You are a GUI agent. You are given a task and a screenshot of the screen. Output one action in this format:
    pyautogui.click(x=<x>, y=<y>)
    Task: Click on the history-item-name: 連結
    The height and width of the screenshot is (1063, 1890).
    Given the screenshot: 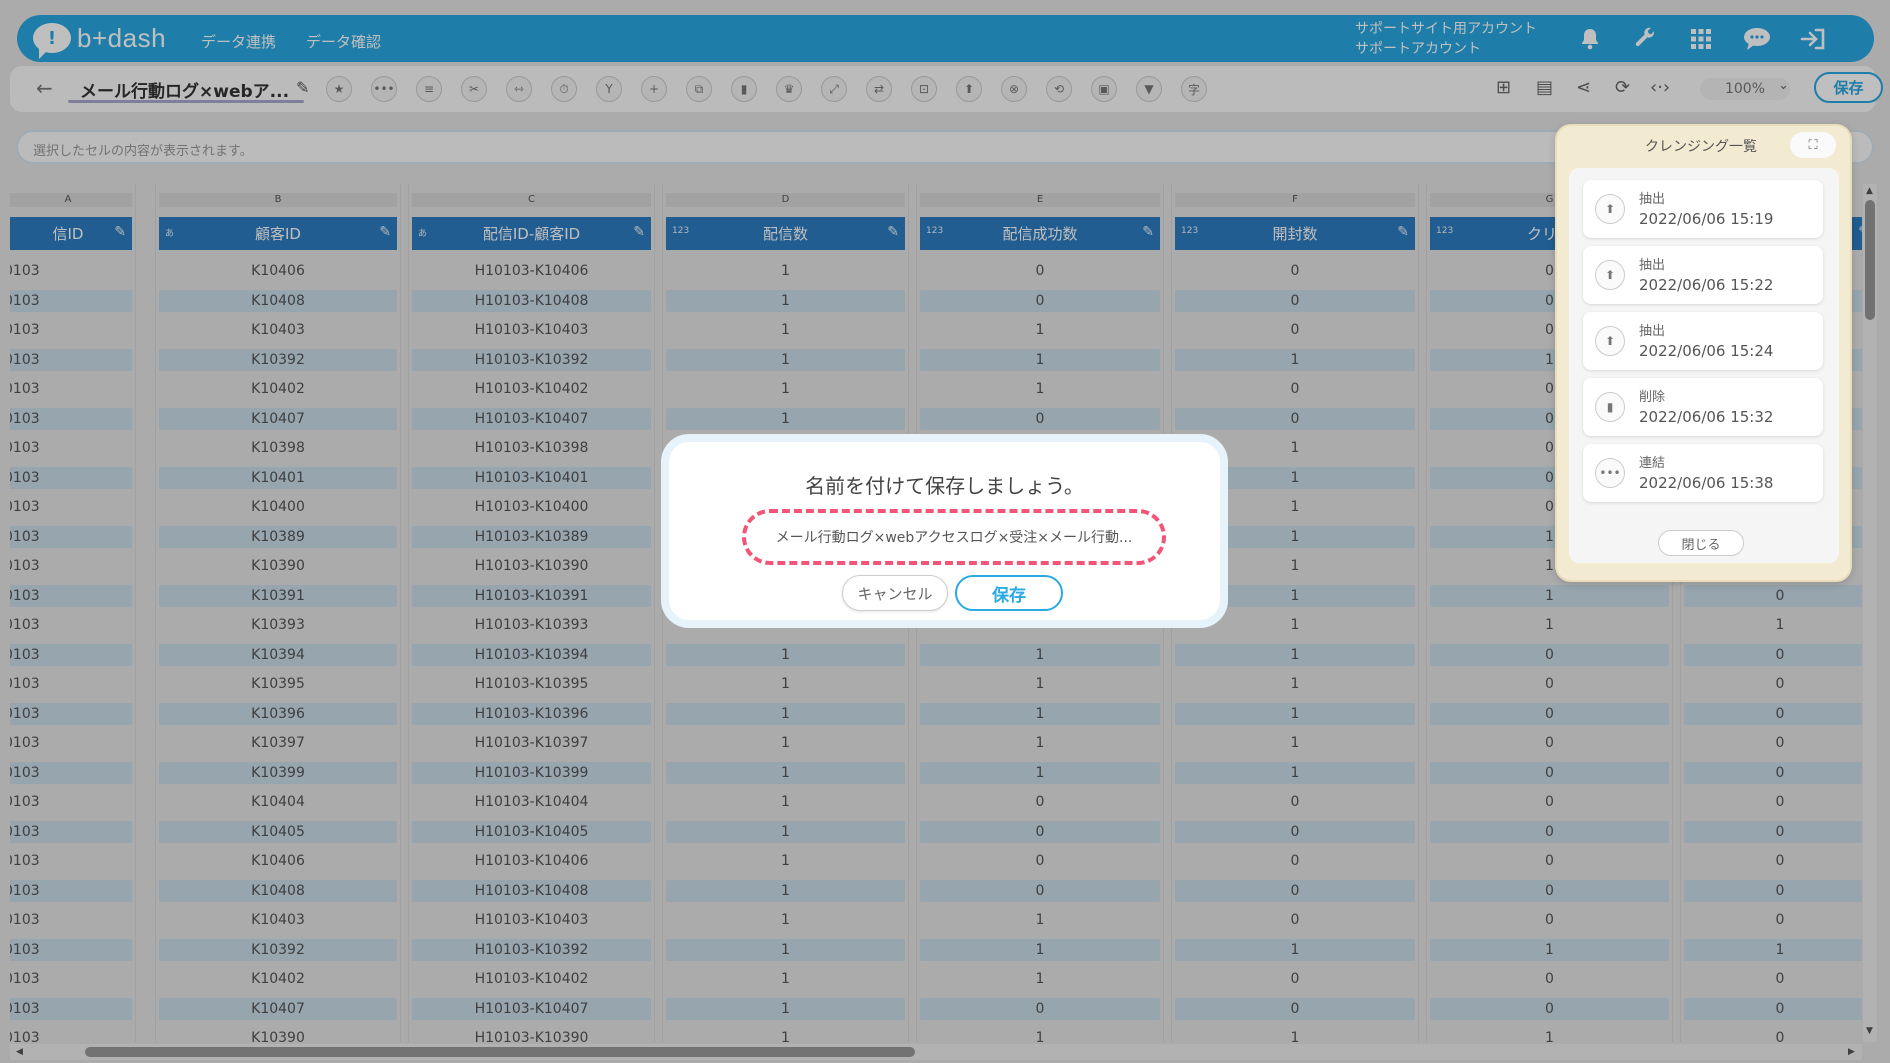 What is the action you would take?
    pyautogui.click(x=1652, y=463)
    